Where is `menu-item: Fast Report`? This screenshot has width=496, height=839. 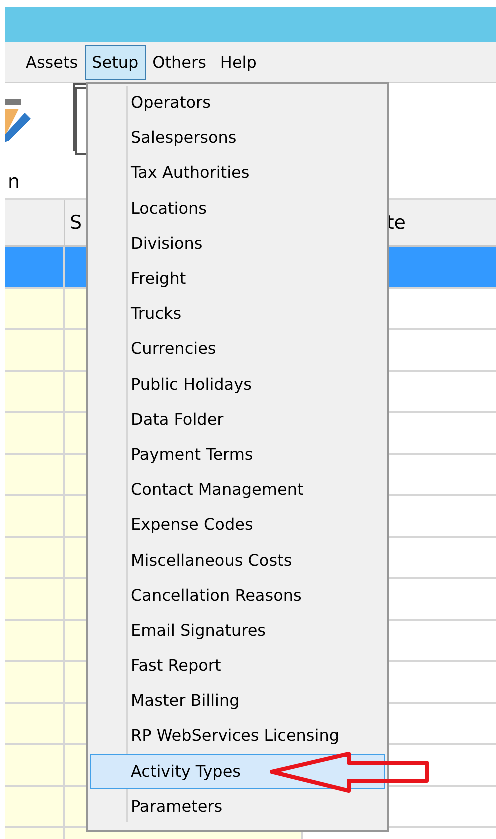 menu-item: Fast Report is located at coordinates (237, 666).